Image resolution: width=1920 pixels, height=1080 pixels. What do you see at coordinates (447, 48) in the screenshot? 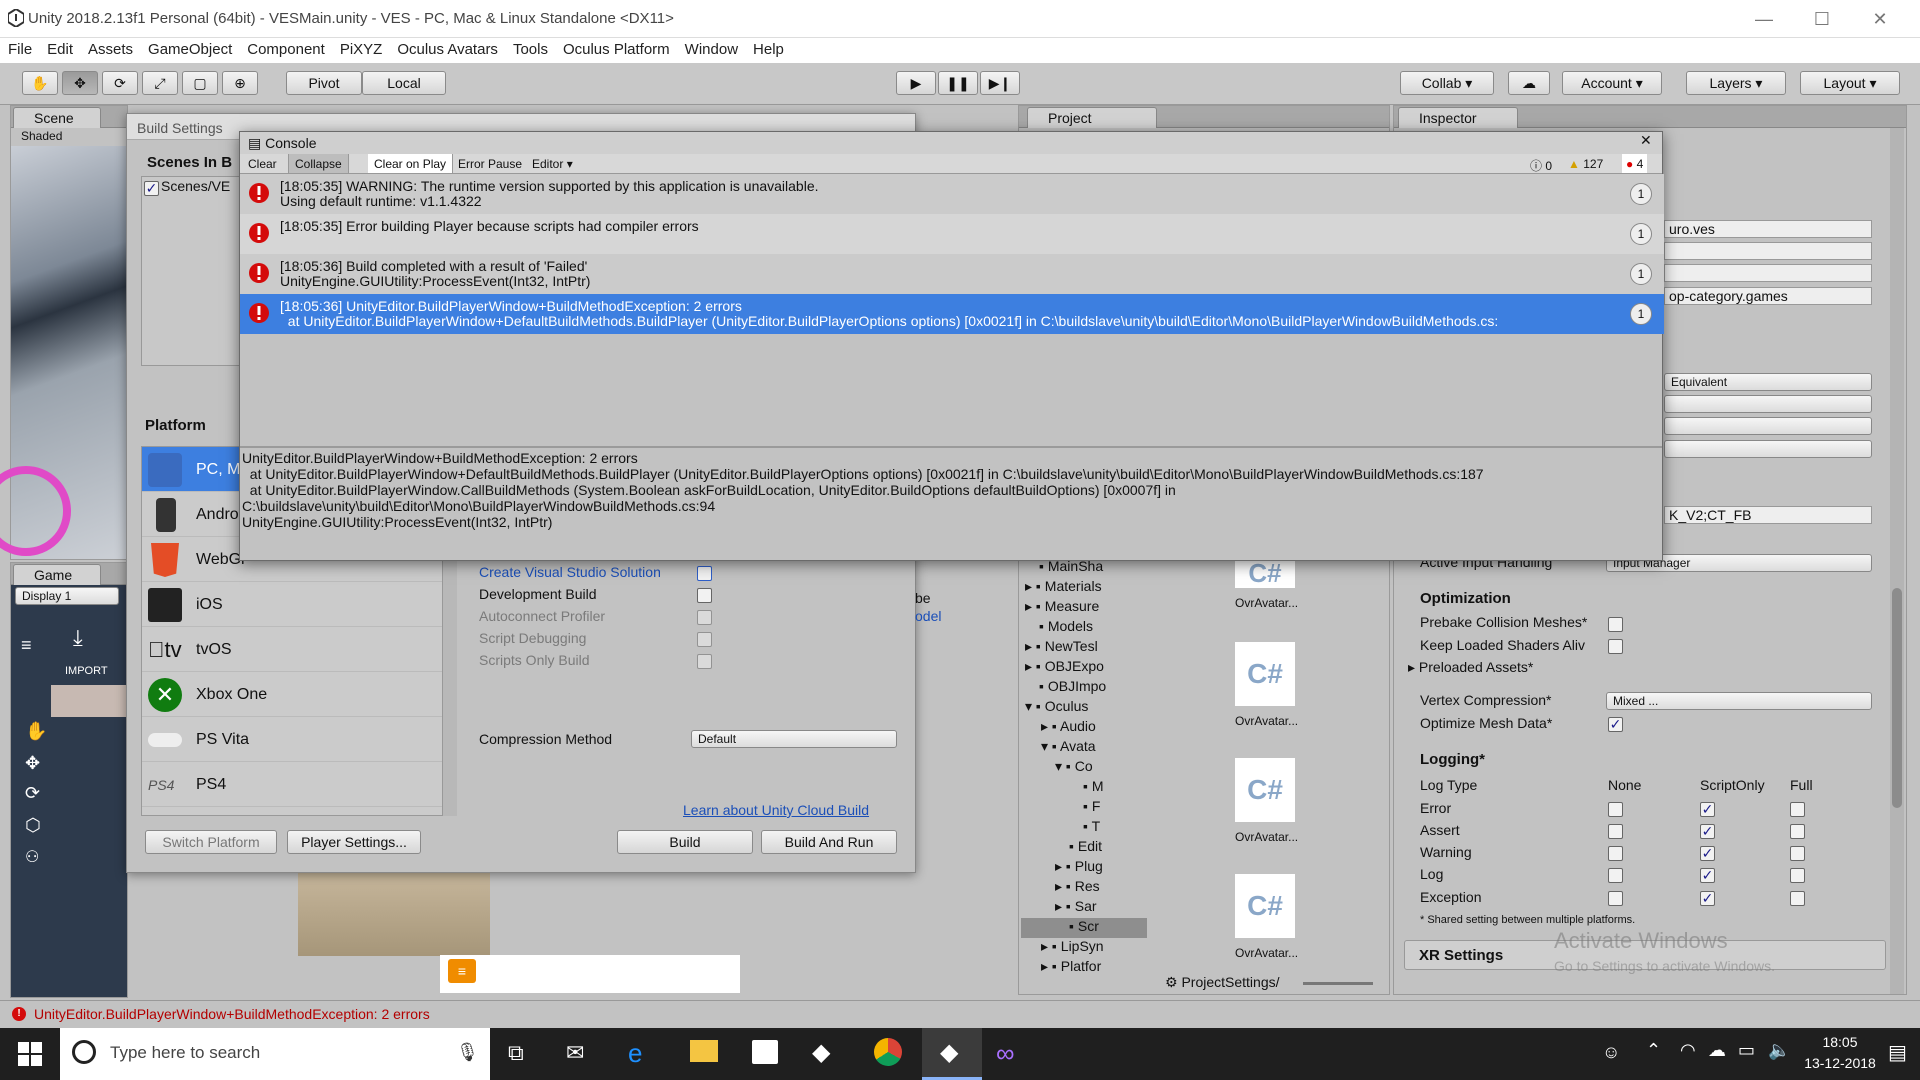
I see `menu-oculus-avatars: Oculus Avatars` at bounding box center [447, 48].